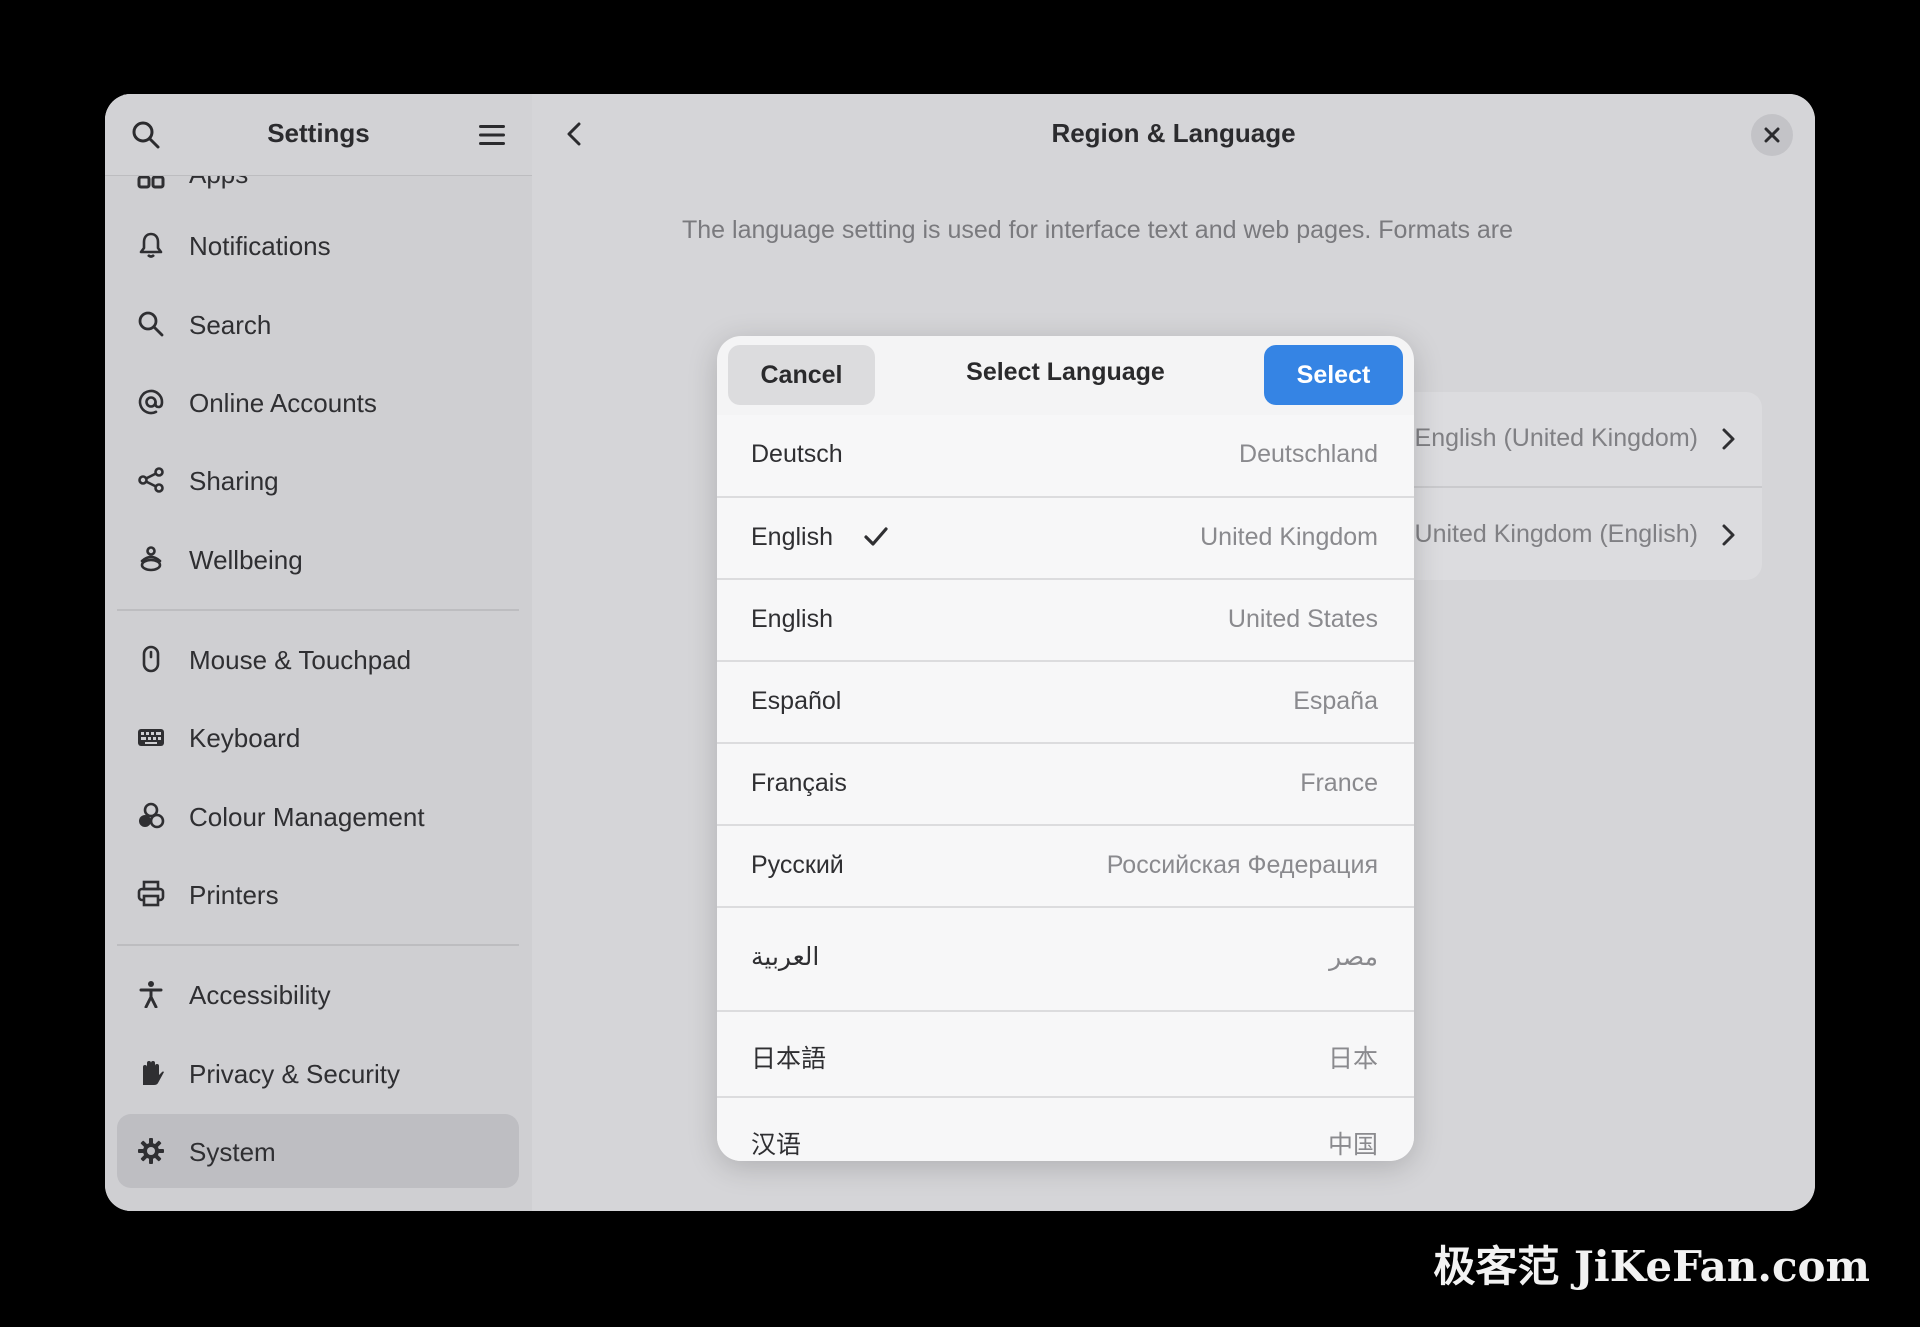 This screenshot has width=1920, height=1327. I want to click on sidebar-item-privacy-security: Privacy & Security, so click(318, 1073).